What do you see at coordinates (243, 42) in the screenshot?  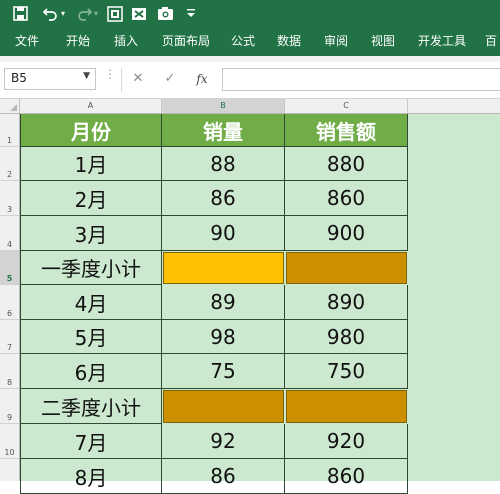 I see `tab-formulas: 公式` at bounding box center [243, 42].